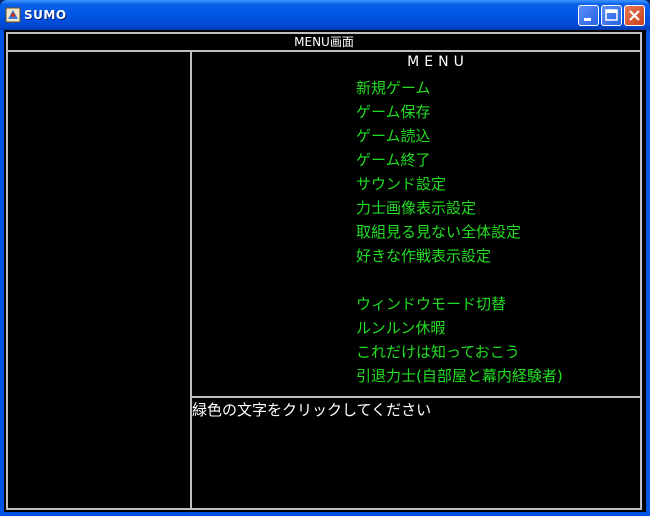 This screenshot has width=650, height=516. I want to click on minimize-button, so click(588, 15).